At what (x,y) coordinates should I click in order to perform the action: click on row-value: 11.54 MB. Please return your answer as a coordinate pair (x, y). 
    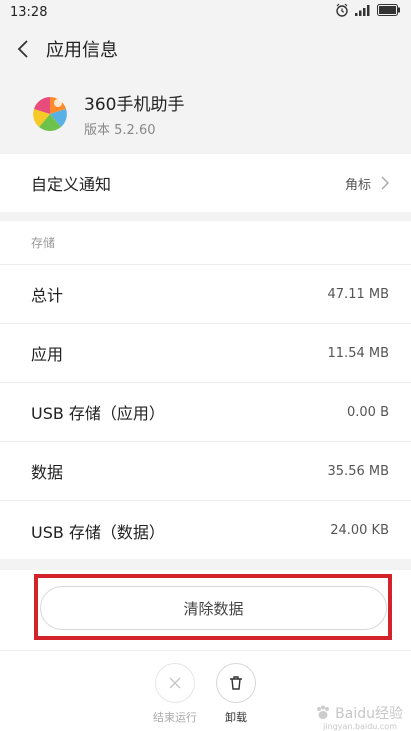
    Looking at the image, I should click on (358, 353).